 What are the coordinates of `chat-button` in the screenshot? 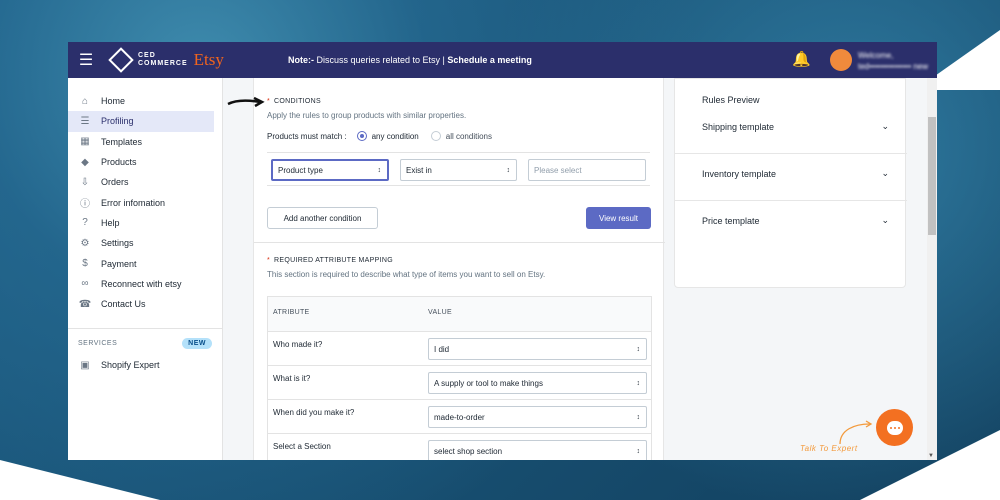 It's located at (894, 427).